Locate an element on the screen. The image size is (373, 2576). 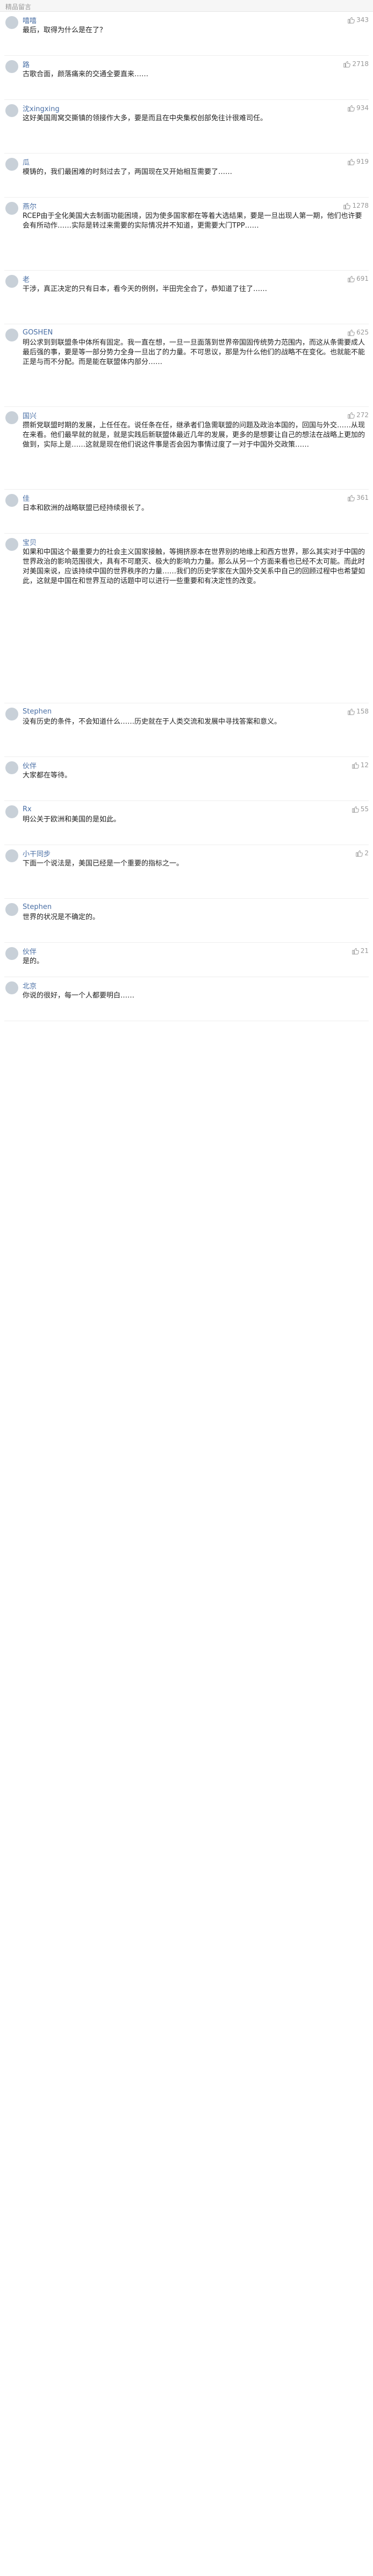
like-button: 361 is located at coordinates (358, 497).